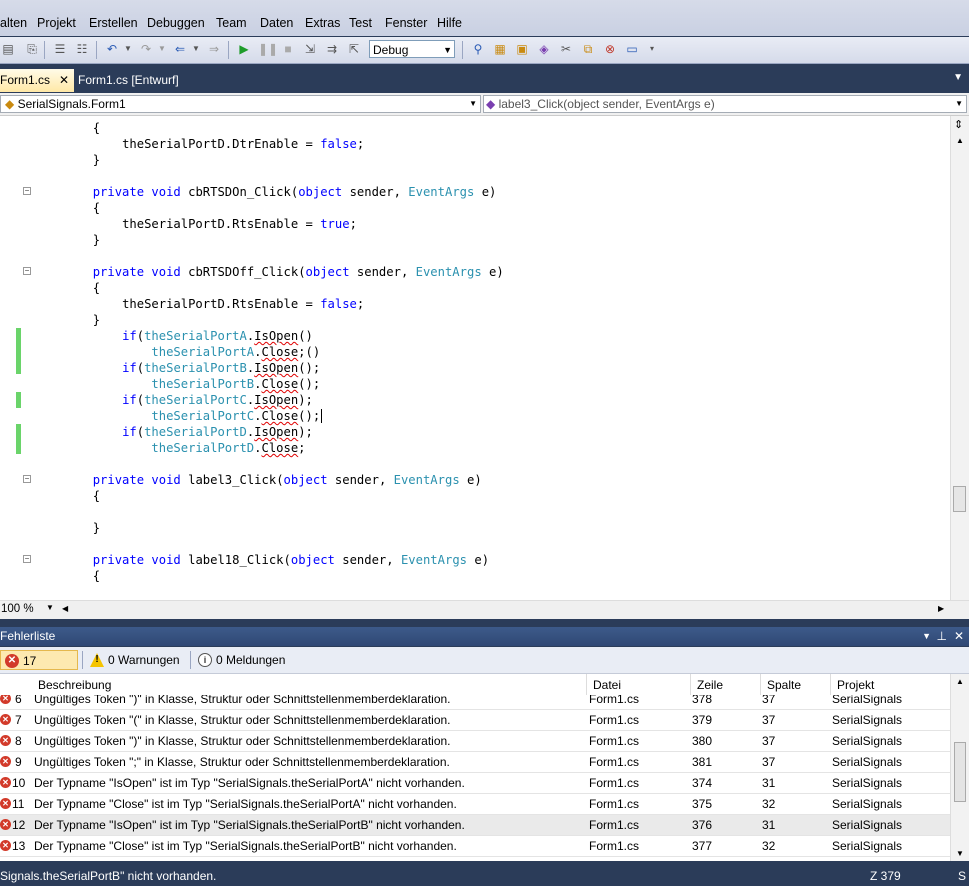  I want to click on menu-item-debuggen: Debuggen, so click(176, 23).